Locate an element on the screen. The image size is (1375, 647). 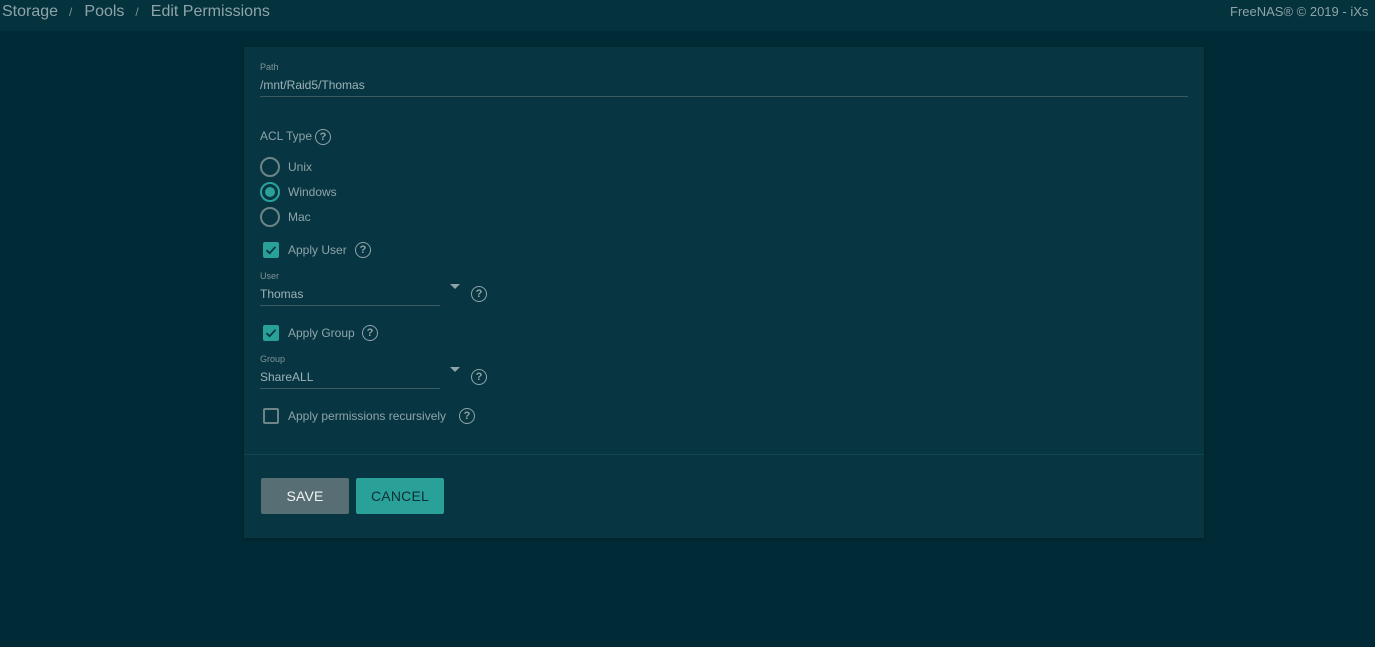
breadcrumb-storage: Storage is located at coordinates (30, 12).